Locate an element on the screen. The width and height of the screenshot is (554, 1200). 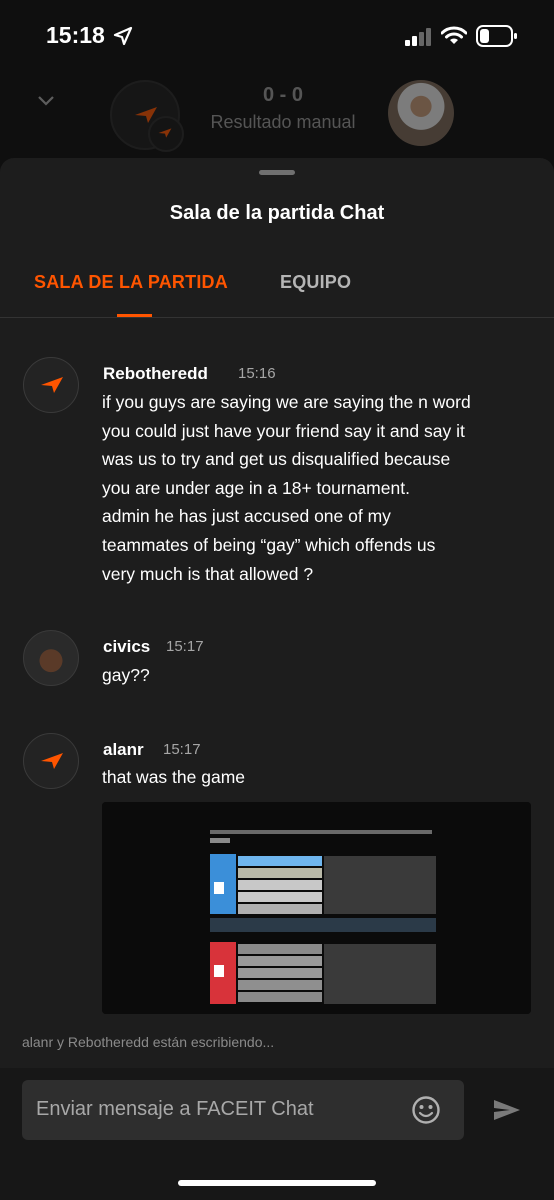
result-mode: Resultado manual is located at coordinates (283, 122).